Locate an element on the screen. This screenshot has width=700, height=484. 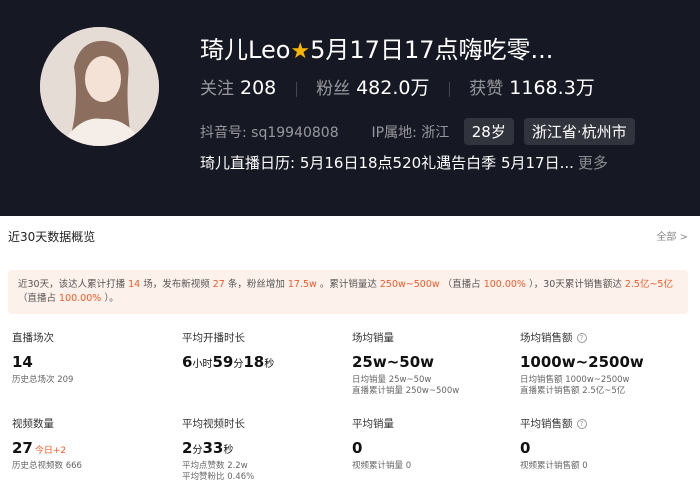
location-tag: 浙江省·杭州市 is located at coordinates (579, 131).